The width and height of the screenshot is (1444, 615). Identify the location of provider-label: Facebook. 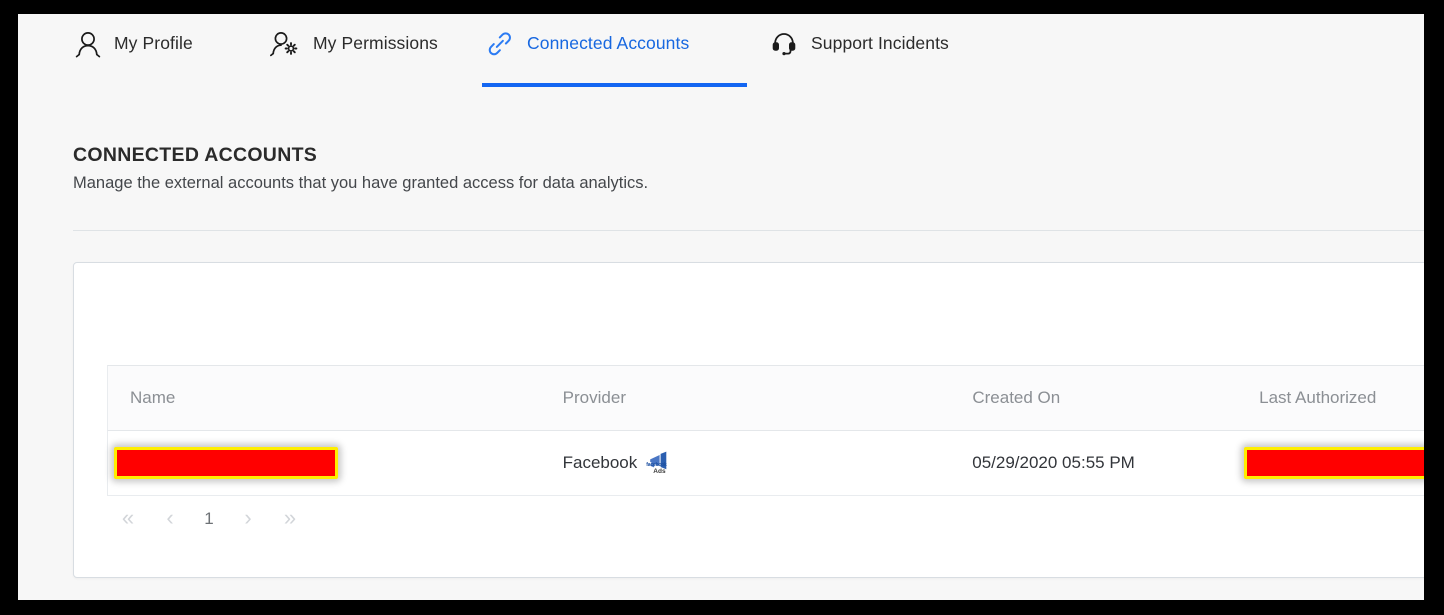
(600, 462).